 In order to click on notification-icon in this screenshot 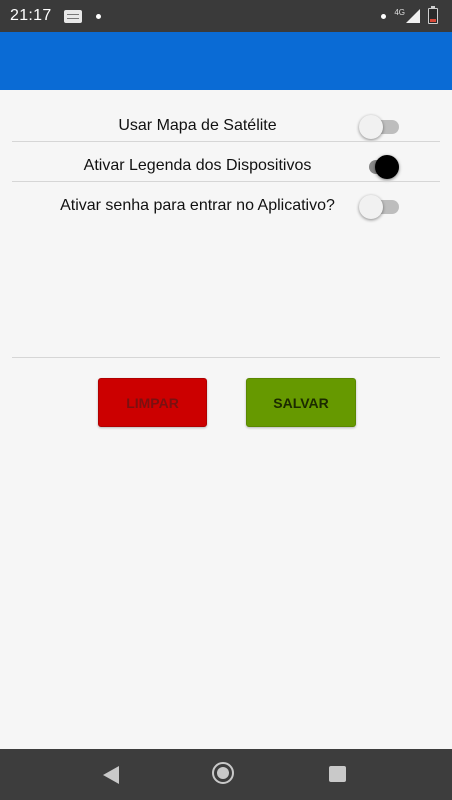, I will do `click(72, 16)`.